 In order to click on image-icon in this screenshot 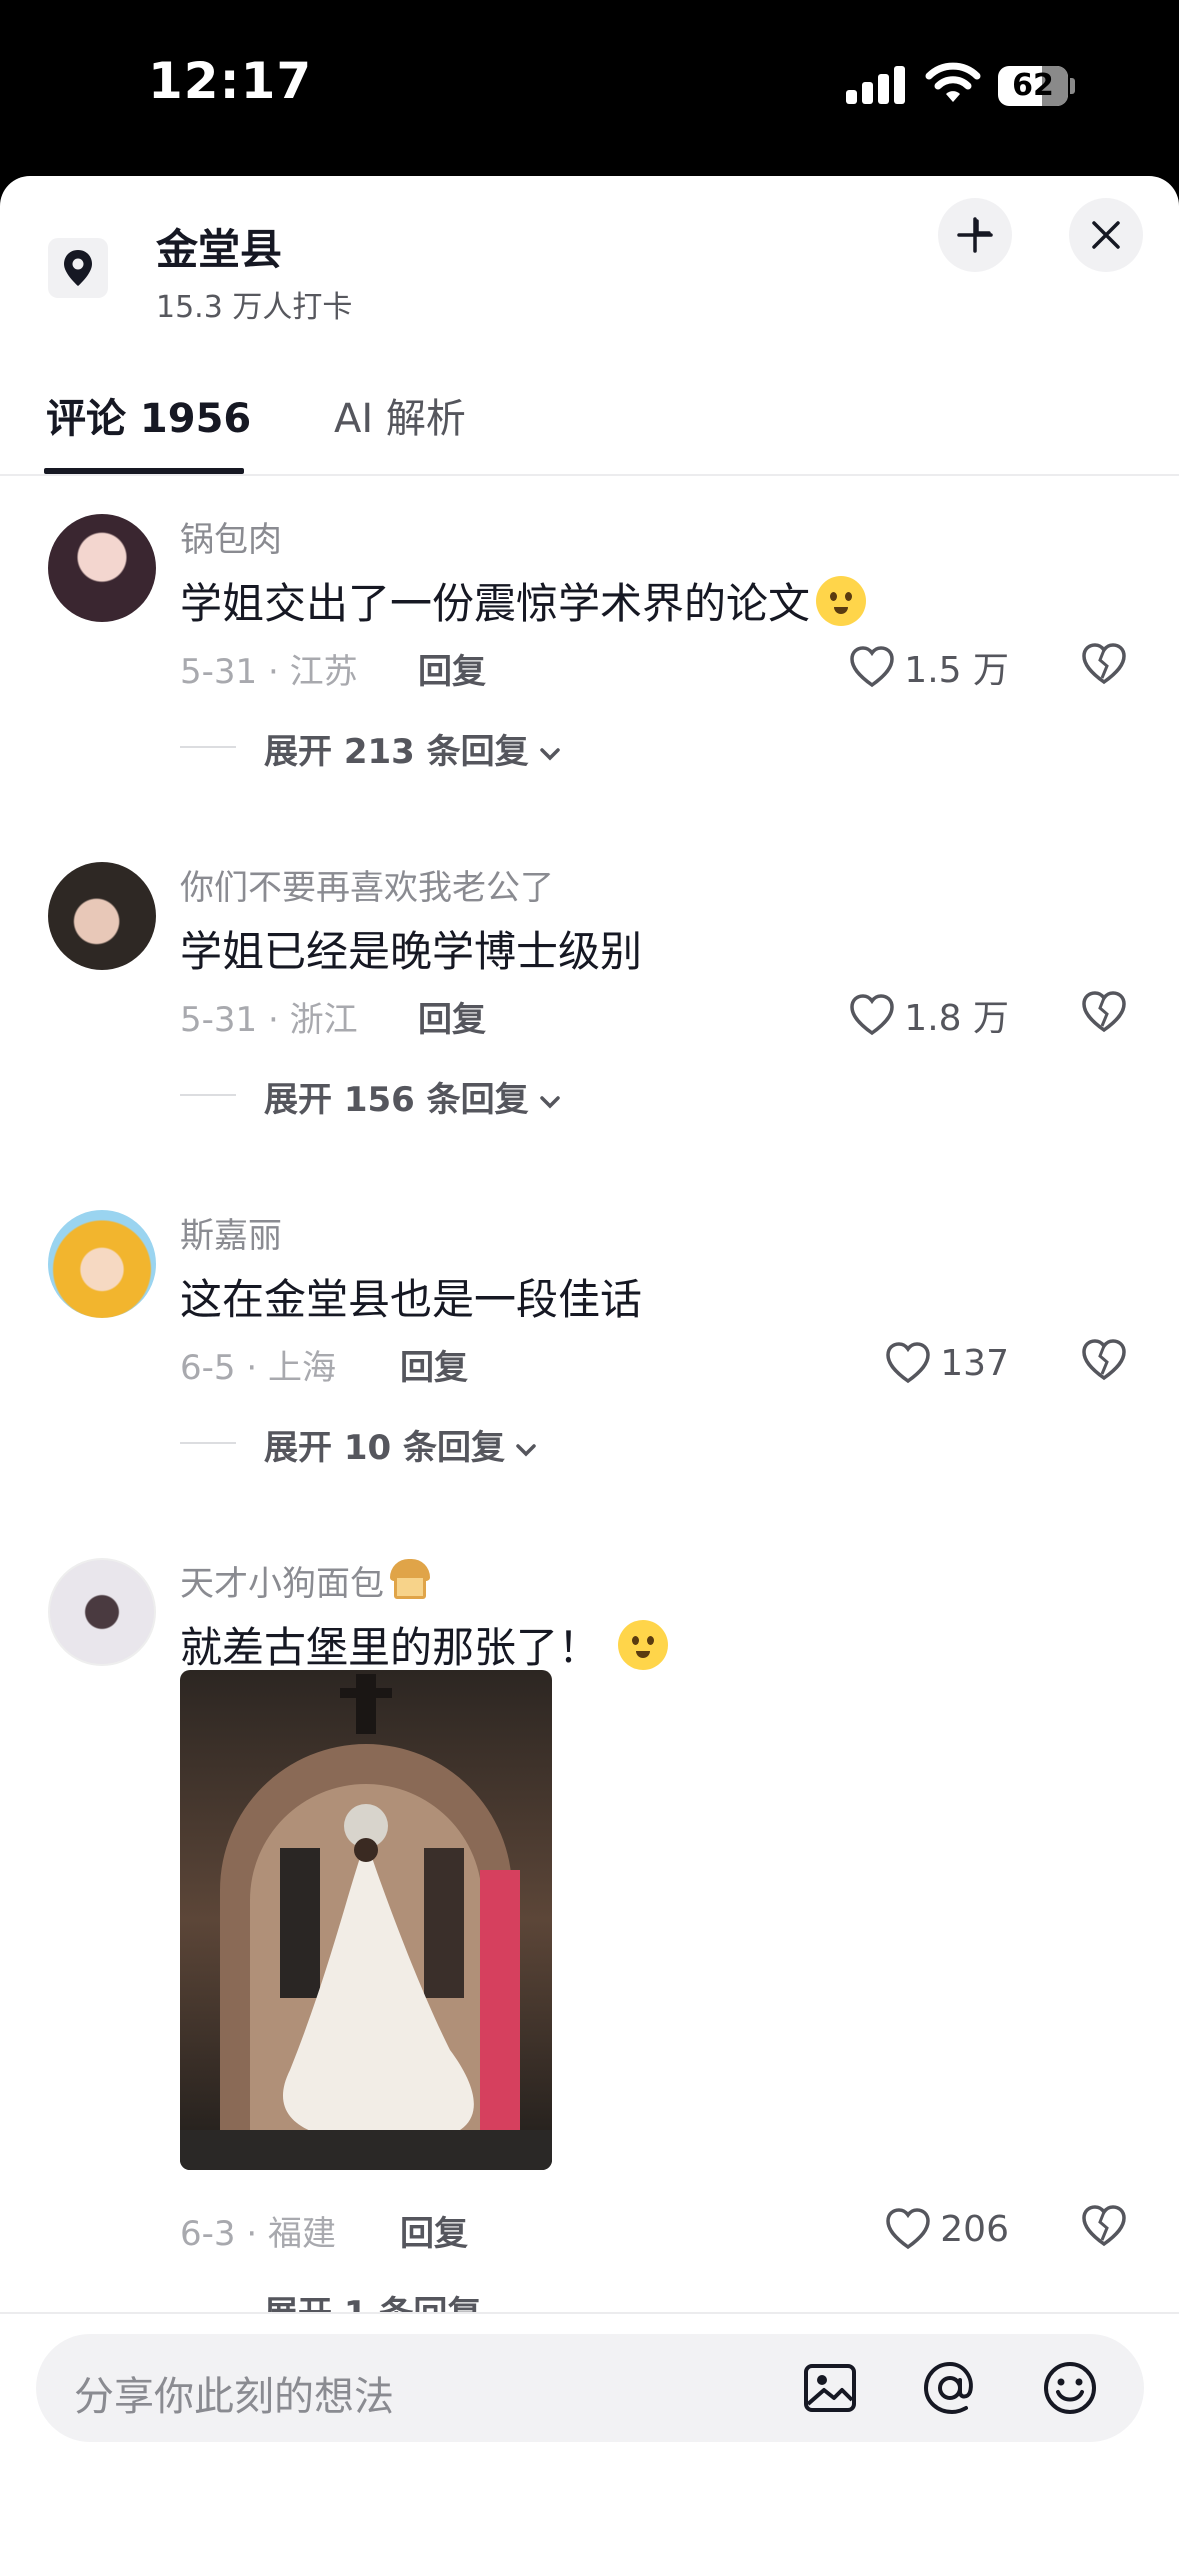, I will do `click(830, 2388)`.